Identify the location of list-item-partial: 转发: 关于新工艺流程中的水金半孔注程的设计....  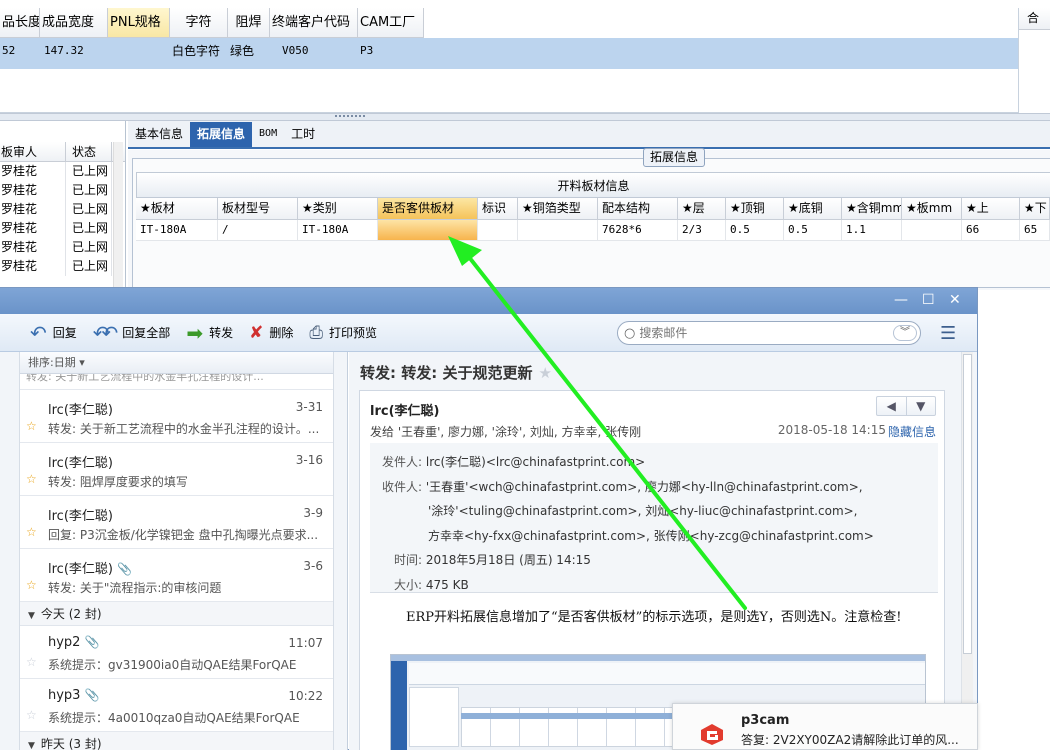
(176, 382).